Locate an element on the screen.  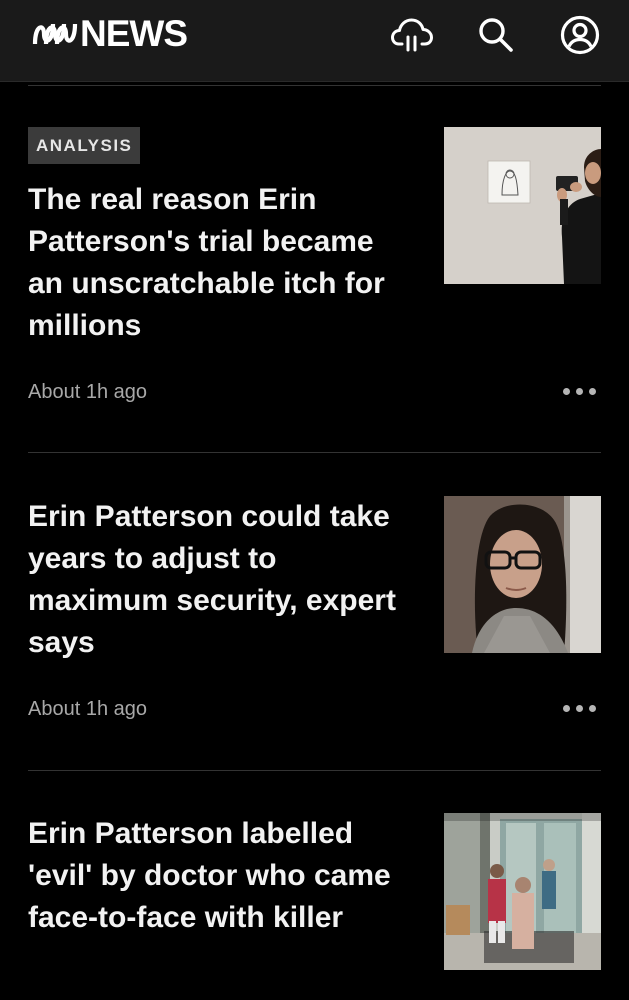
erin-patterson-portrait-photo is located at coordinates (522, 574).